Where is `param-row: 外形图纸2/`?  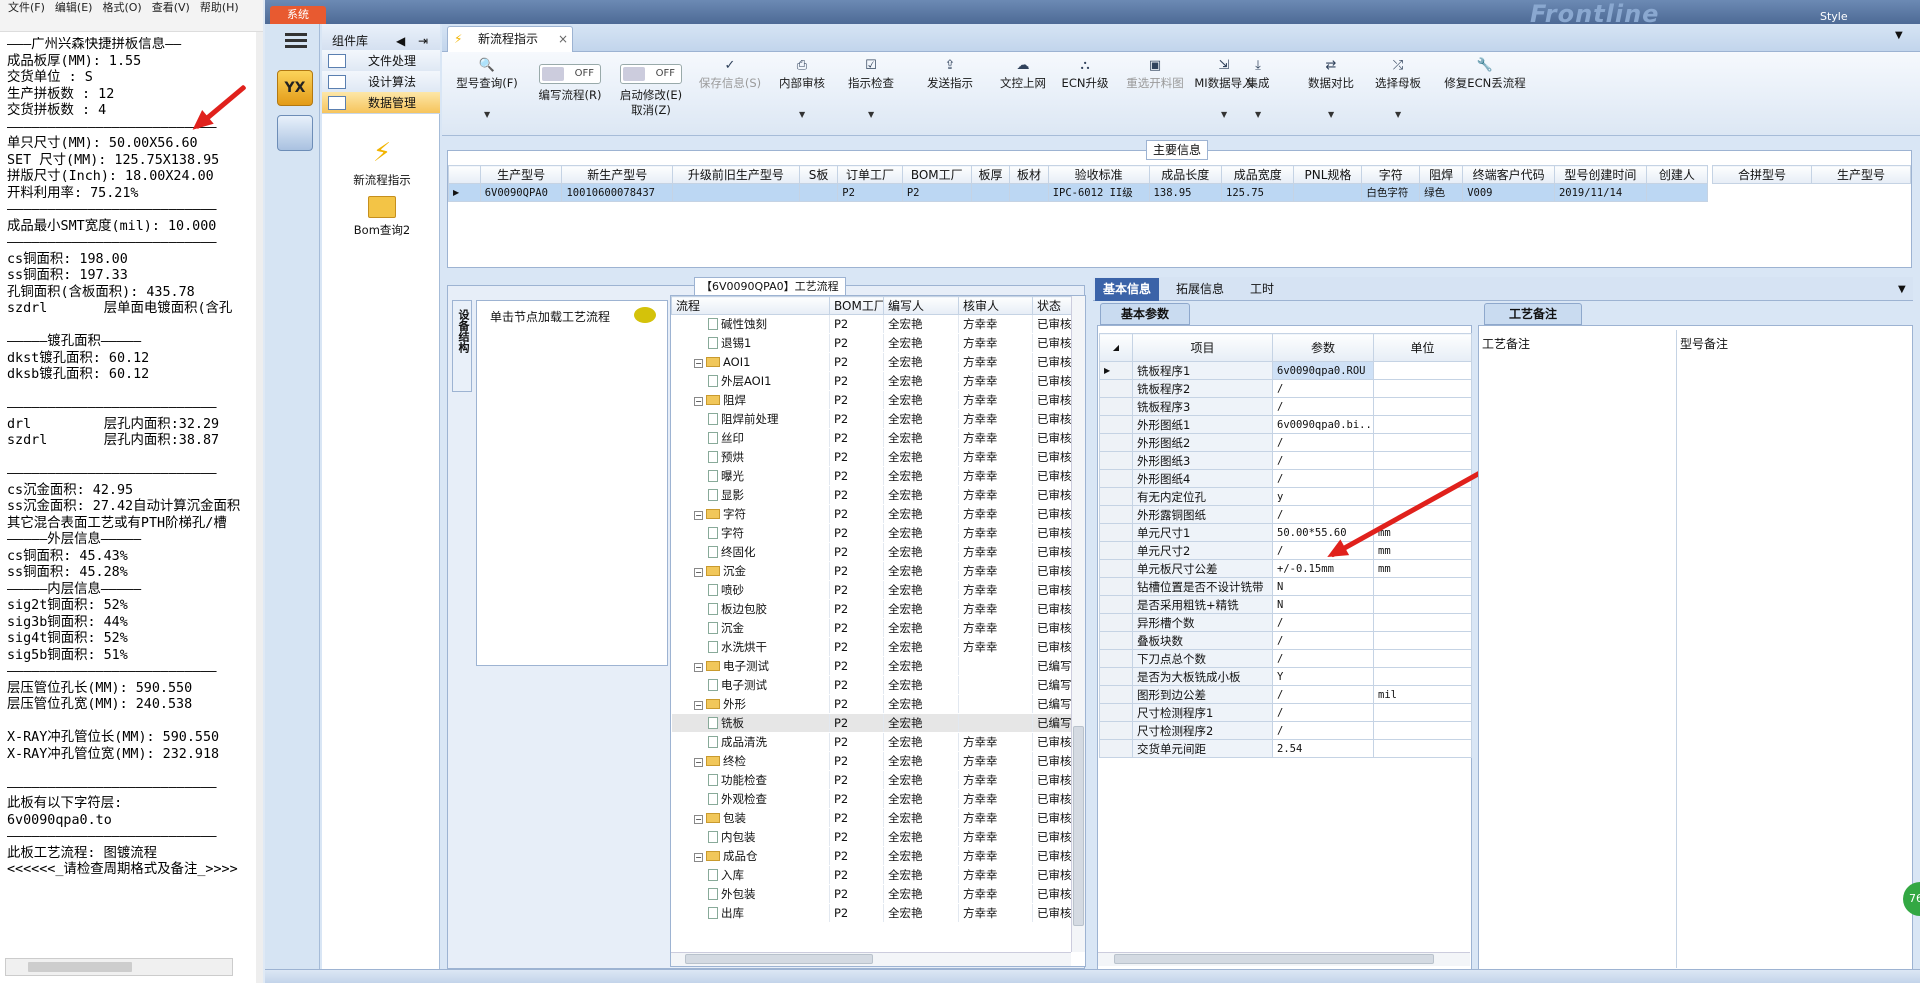 param-row: 外形图纸2/ is located at coordinates (1285, 442).